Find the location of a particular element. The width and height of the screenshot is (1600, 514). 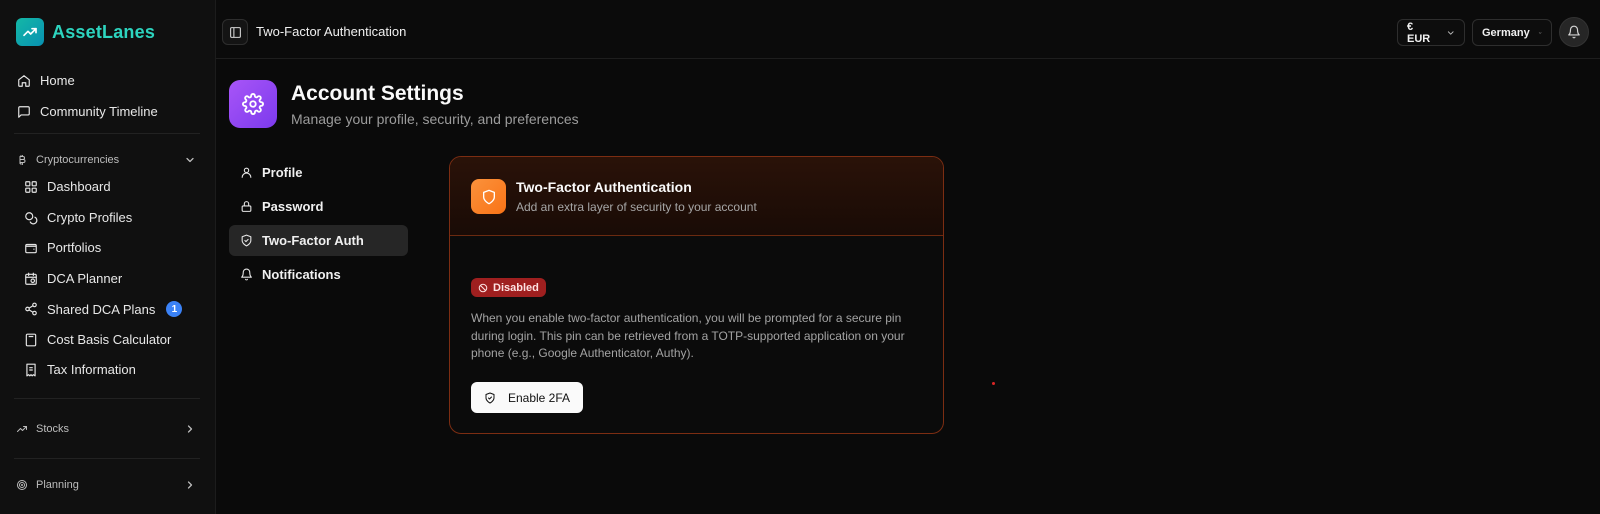

calculator-icon is located at coordinates (31, 339).